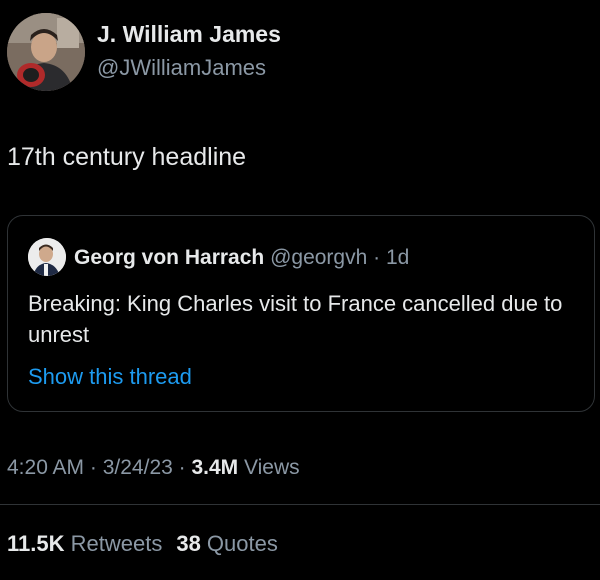 The width and height of the screenshot is (600, 580). What do you see at coordinates (397, 257) in the screenshot?
I see `quoted-tweet-time: 1d` at bounding box center [397, 257].